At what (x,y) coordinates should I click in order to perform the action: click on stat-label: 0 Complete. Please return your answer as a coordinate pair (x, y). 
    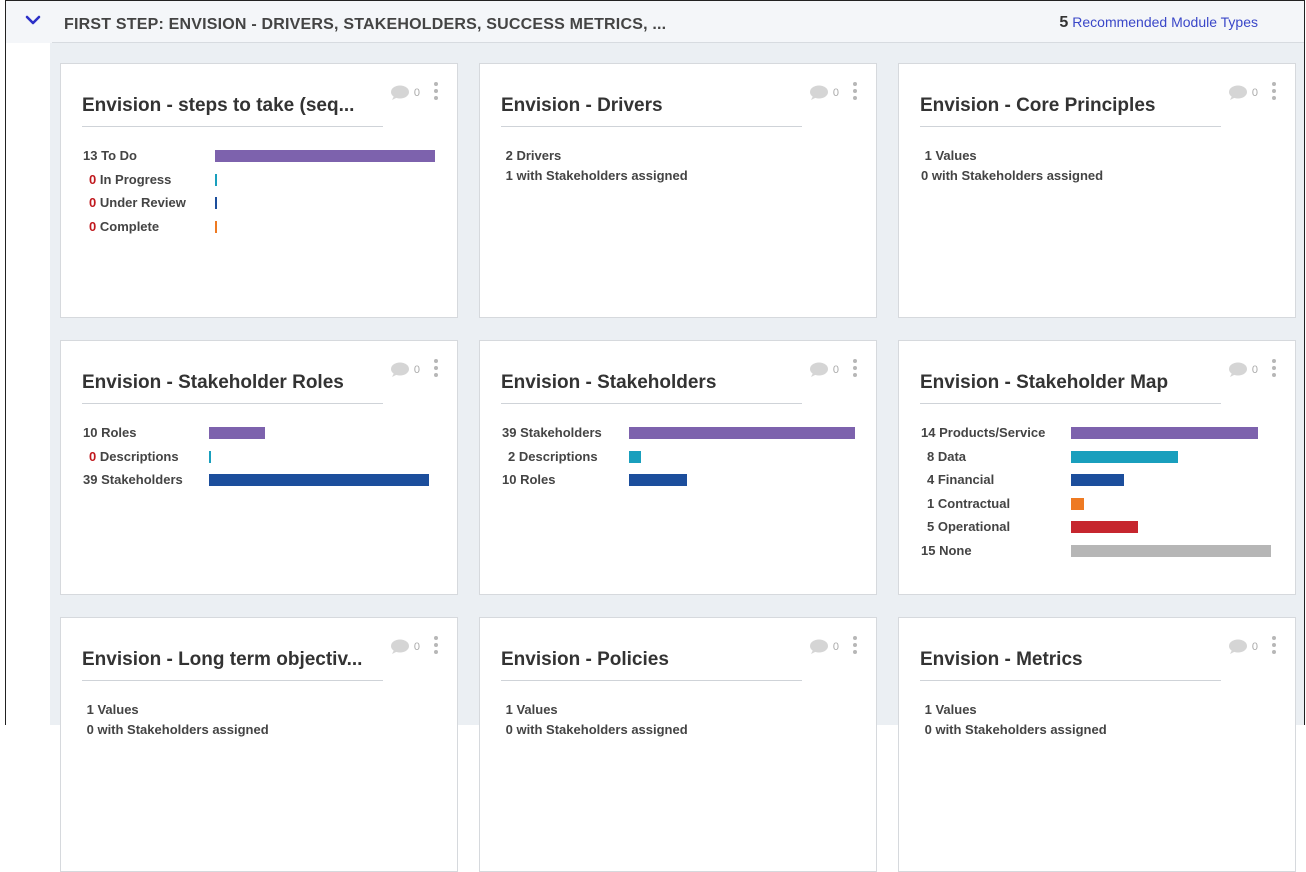
    Looking at the image, I should click on (124, 226).